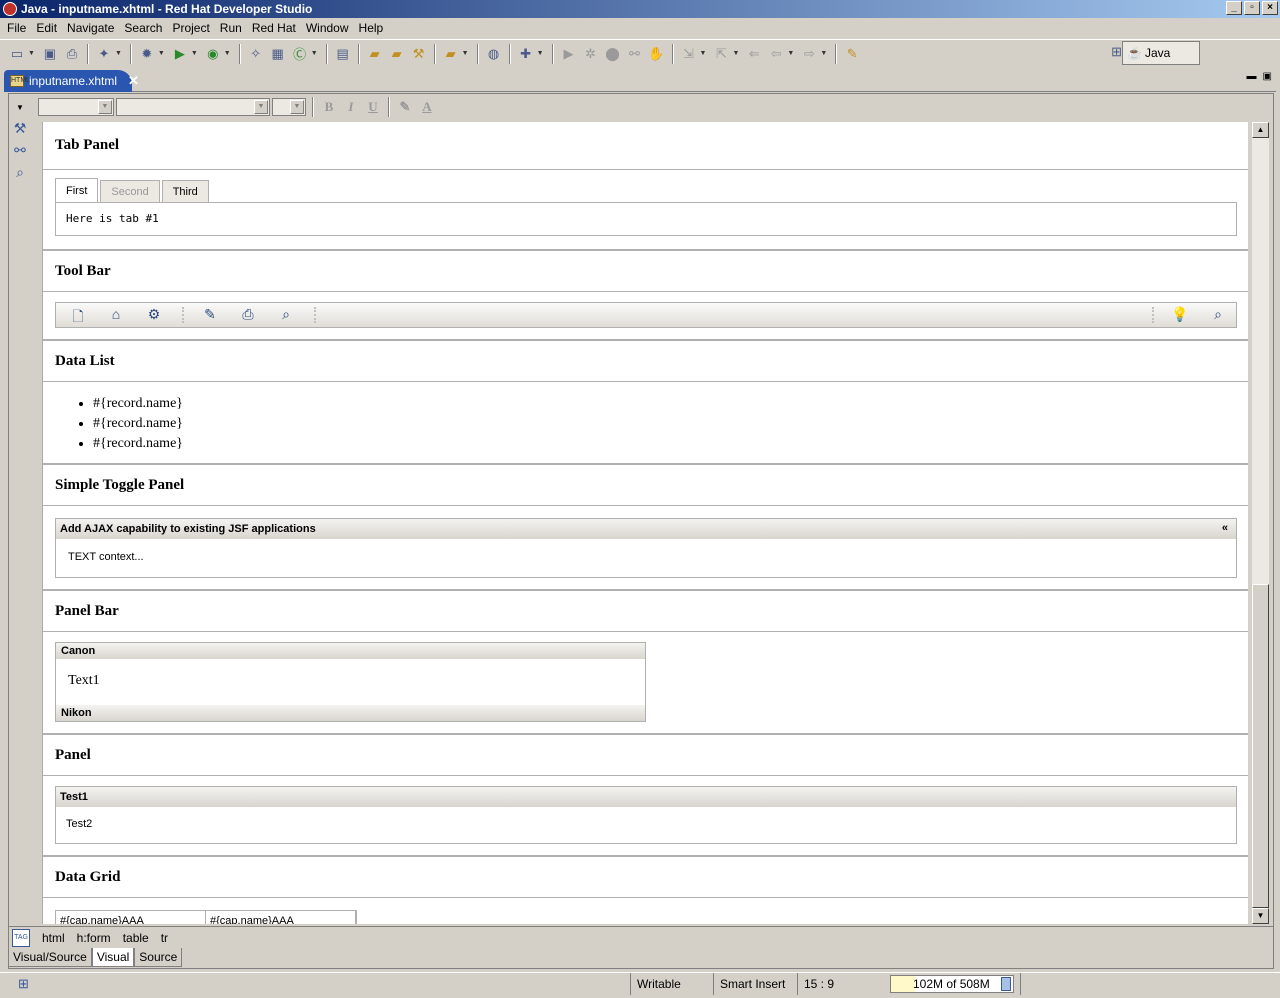  What do you see at coordinates (852, 54) in the screenshot?
I see `brush-icon: ✎` at bounding box center [852, 54].